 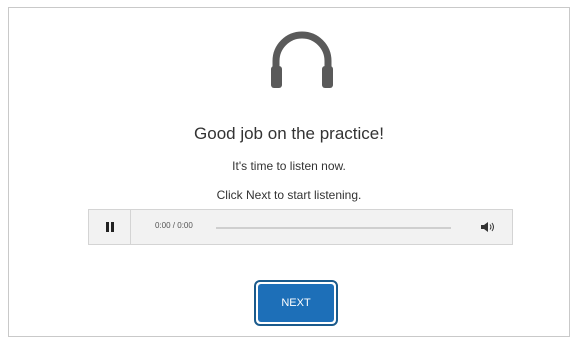 What do you see at coordinates (289, 133) in the screenshot?
I see `message-title: Good job on the practice!` at bounding box center [289, 133].